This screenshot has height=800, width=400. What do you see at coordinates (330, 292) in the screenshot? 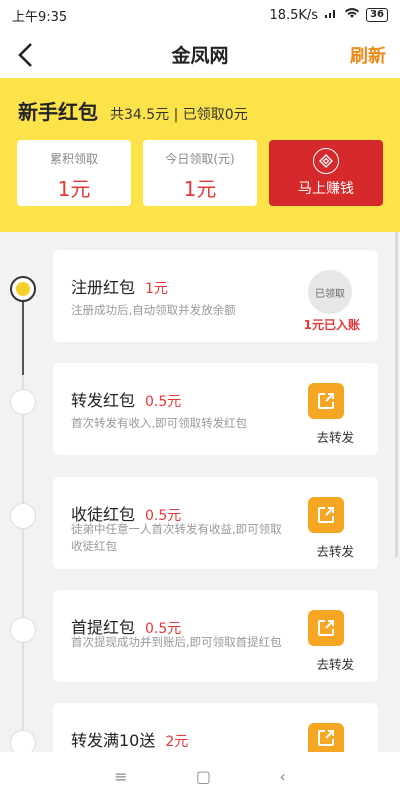
I see `claimed-badge: 已领取` at bounding box center [330, 292].